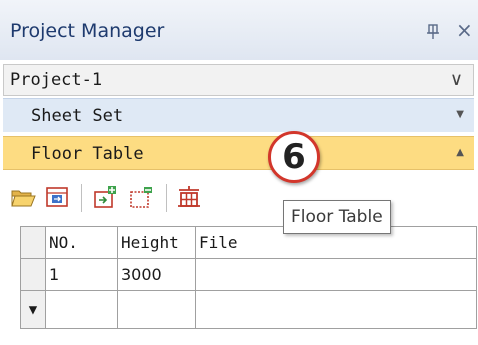 This screenshot has height=345, width=478. What do you see at coordinates (238, 80) in the screenshot?
I see `project-dropdown: Project-1 ∨` at bounding box center [238, 80].